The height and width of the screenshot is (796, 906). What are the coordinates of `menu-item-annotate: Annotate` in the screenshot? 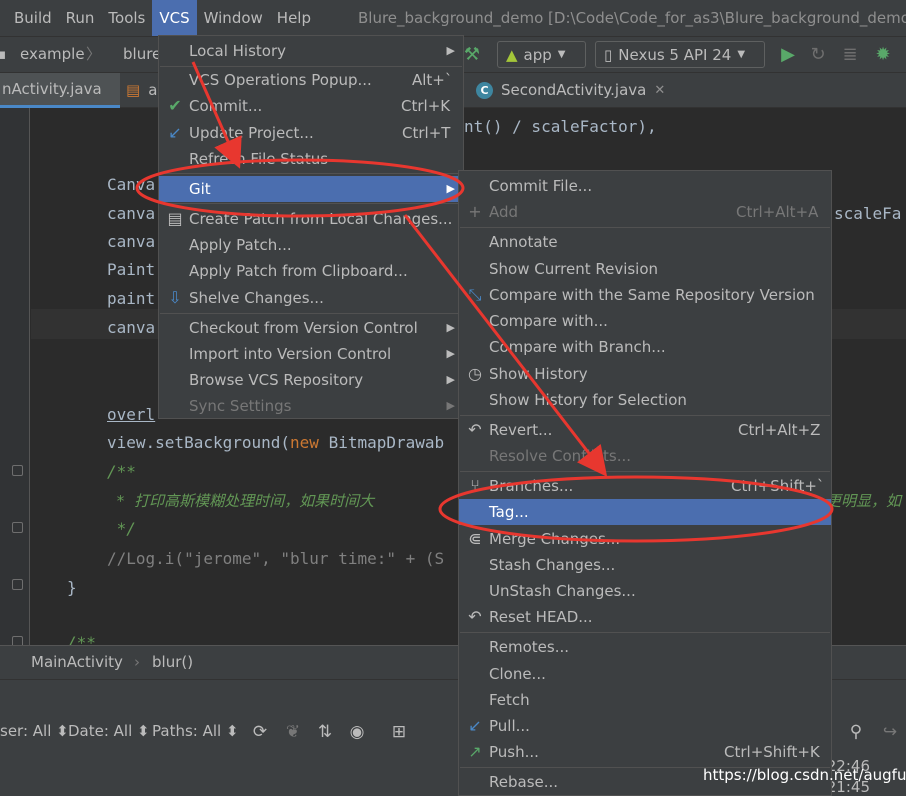 It's located at (645, 242).